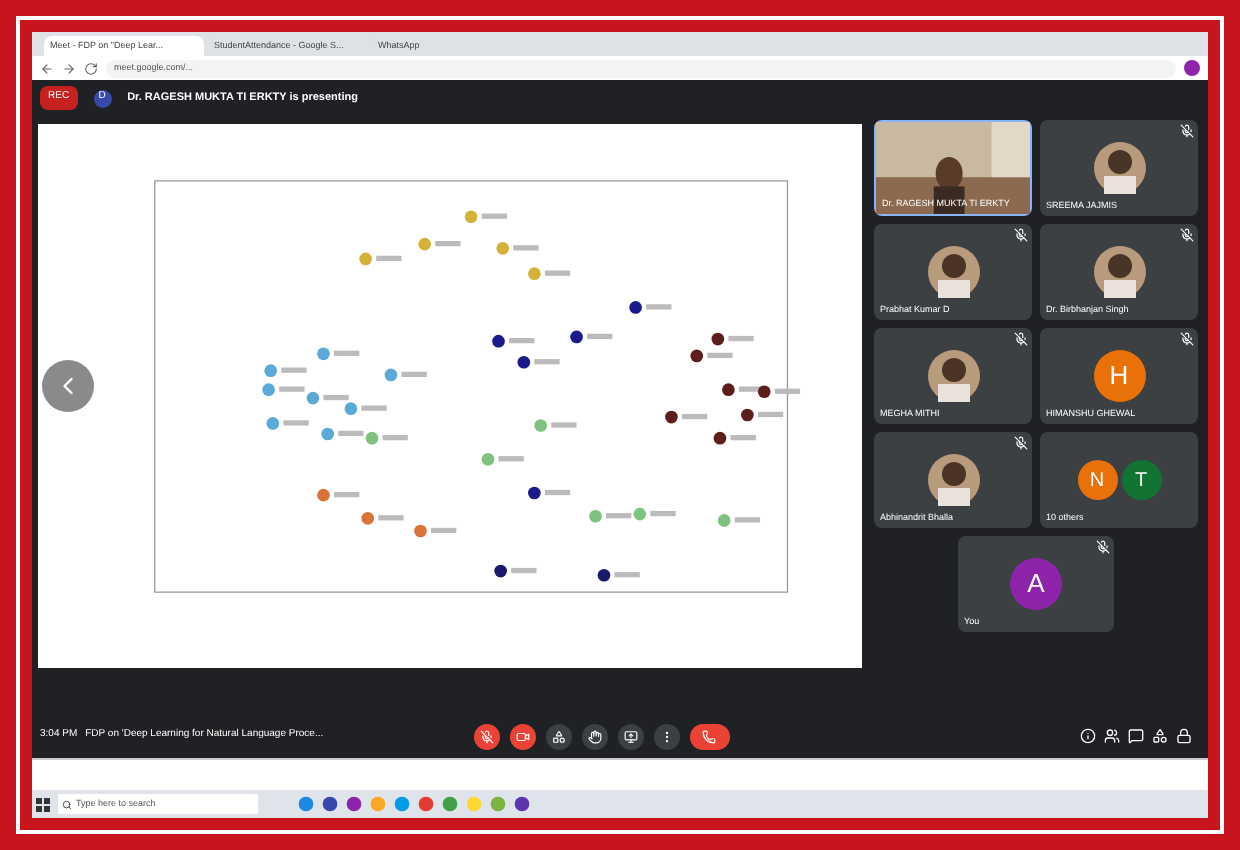 This screenshot has width=1240, height=850. What do you see at coordinates (91, 68) in the screenshot?
I see `reload-icon` at bounding box center [91, 68].